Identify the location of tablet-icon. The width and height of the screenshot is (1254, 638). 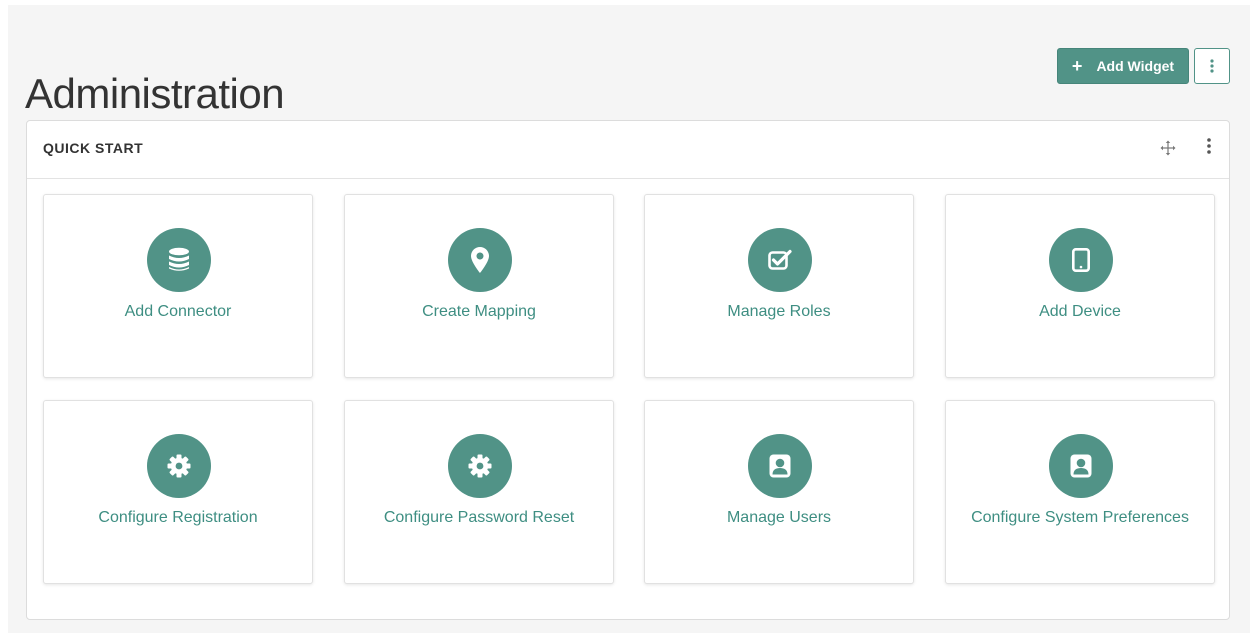
(1081, 260).